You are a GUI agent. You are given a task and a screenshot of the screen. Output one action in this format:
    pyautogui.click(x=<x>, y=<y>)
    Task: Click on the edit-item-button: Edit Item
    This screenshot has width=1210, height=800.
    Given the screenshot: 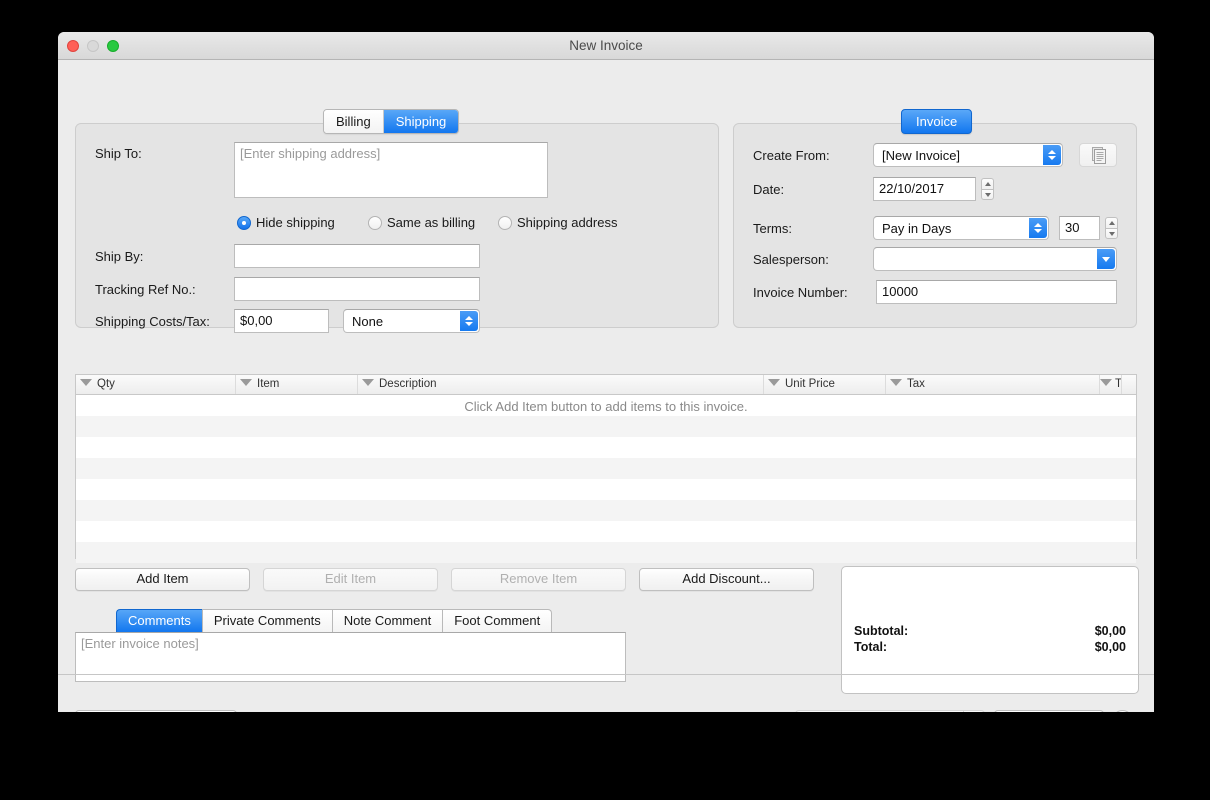 What is the action you would take?
    pyautogui.click(x=350, y=579)
    